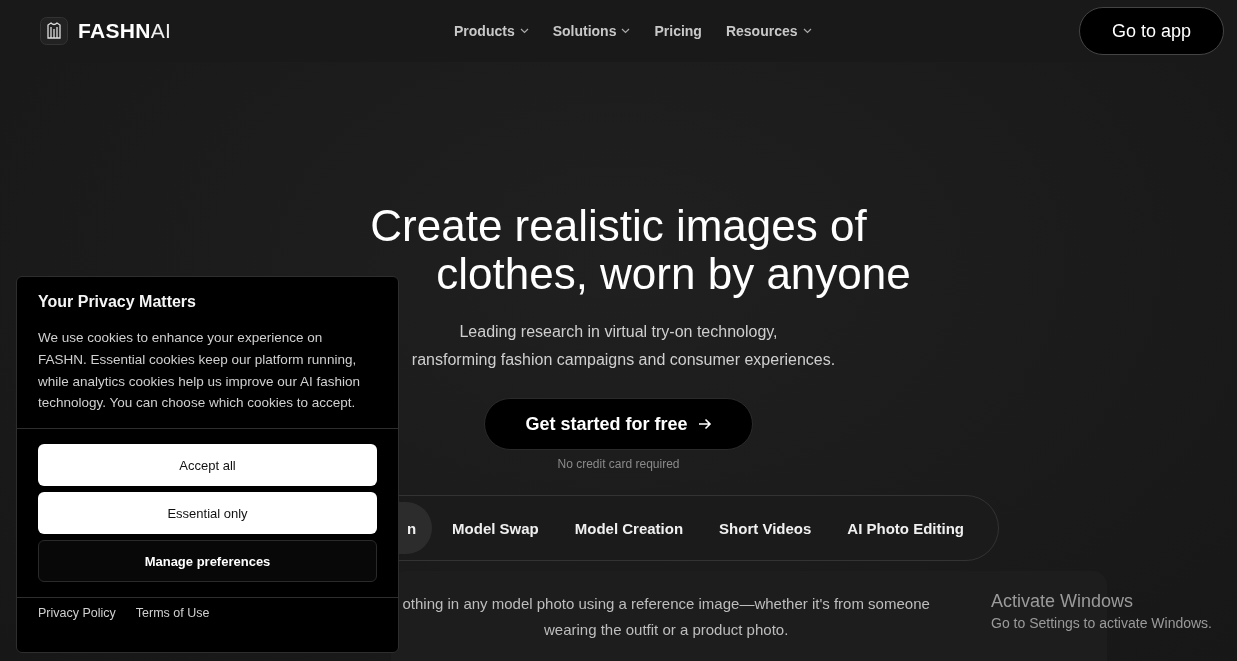 The width and height of the screenshot is (1237, 661). What do you see at coordinates (491, 31) in the screenshot?
I see `nav-link: Products` at bounding box center [491, 31].